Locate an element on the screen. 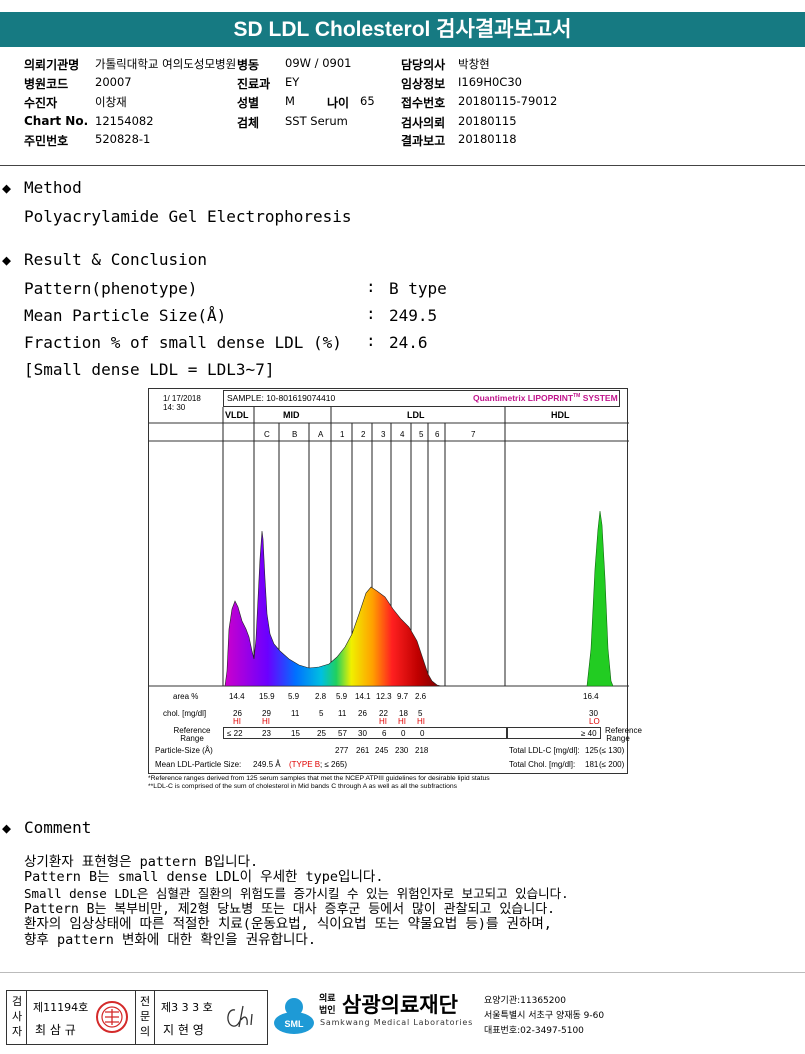 The image size is (805, 1054). specimen-label: 검체 is located at coordinates (248, 123).